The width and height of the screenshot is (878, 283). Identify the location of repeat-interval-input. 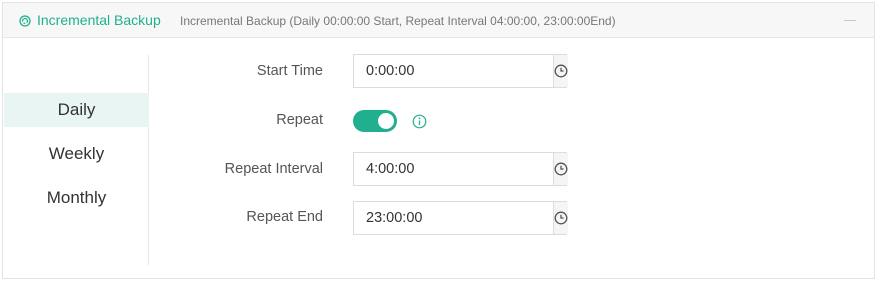
(453, 169).